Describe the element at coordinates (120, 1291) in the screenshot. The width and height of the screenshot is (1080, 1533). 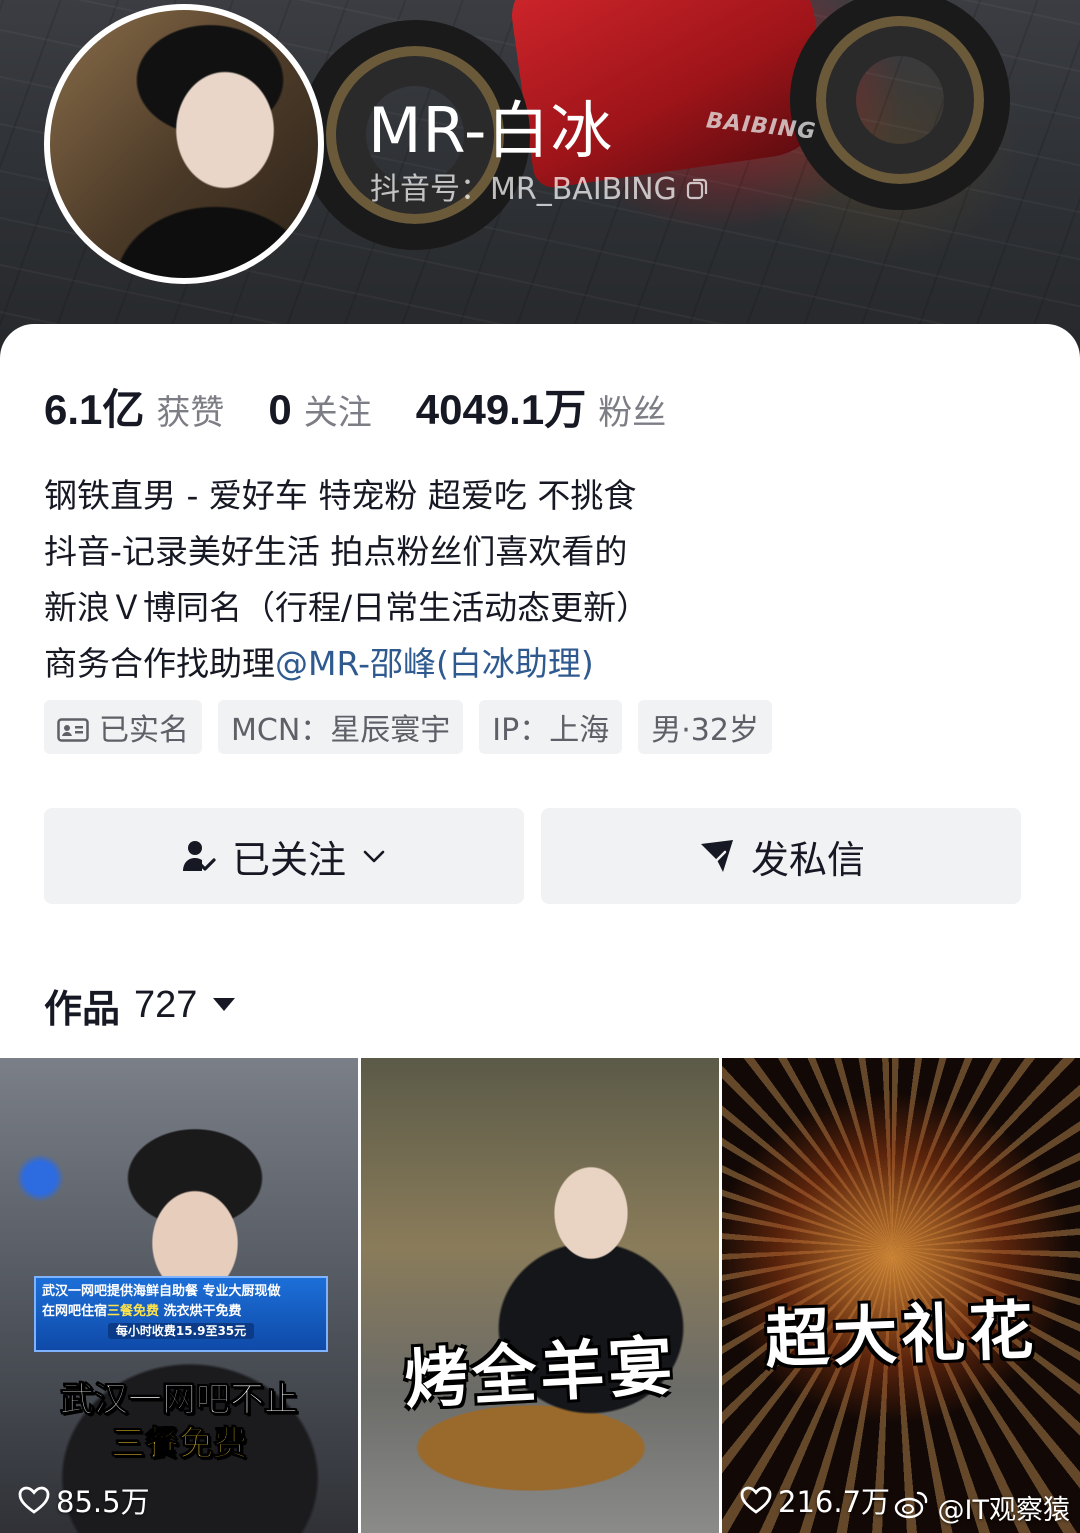
I see `news-text: 武汉一网吧提供海鲜自助餐` at that location.